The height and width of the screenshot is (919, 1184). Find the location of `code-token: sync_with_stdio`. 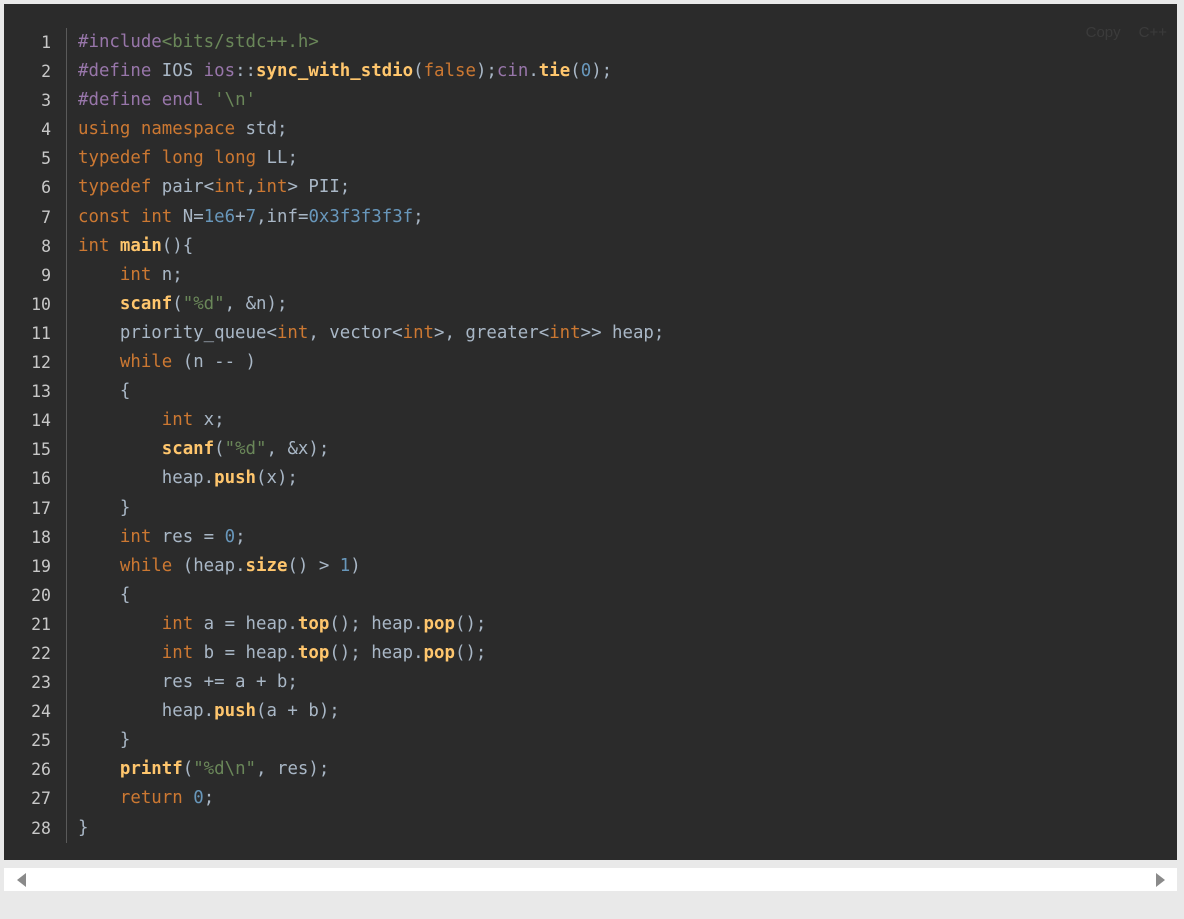

code-token: sync_with_stdio is located at coordinates (335, 71).